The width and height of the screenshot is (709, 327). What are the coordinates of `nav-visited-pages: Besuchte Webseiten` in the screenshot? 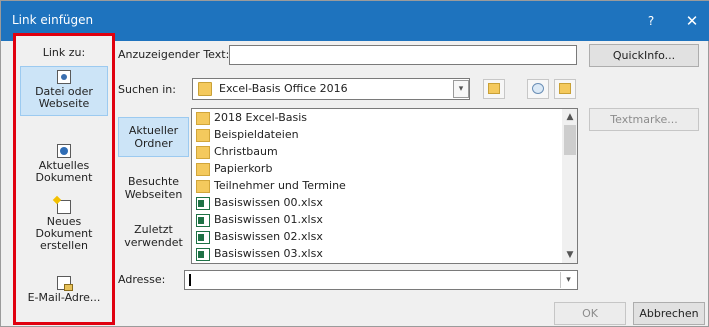 It's located at (153, 190).